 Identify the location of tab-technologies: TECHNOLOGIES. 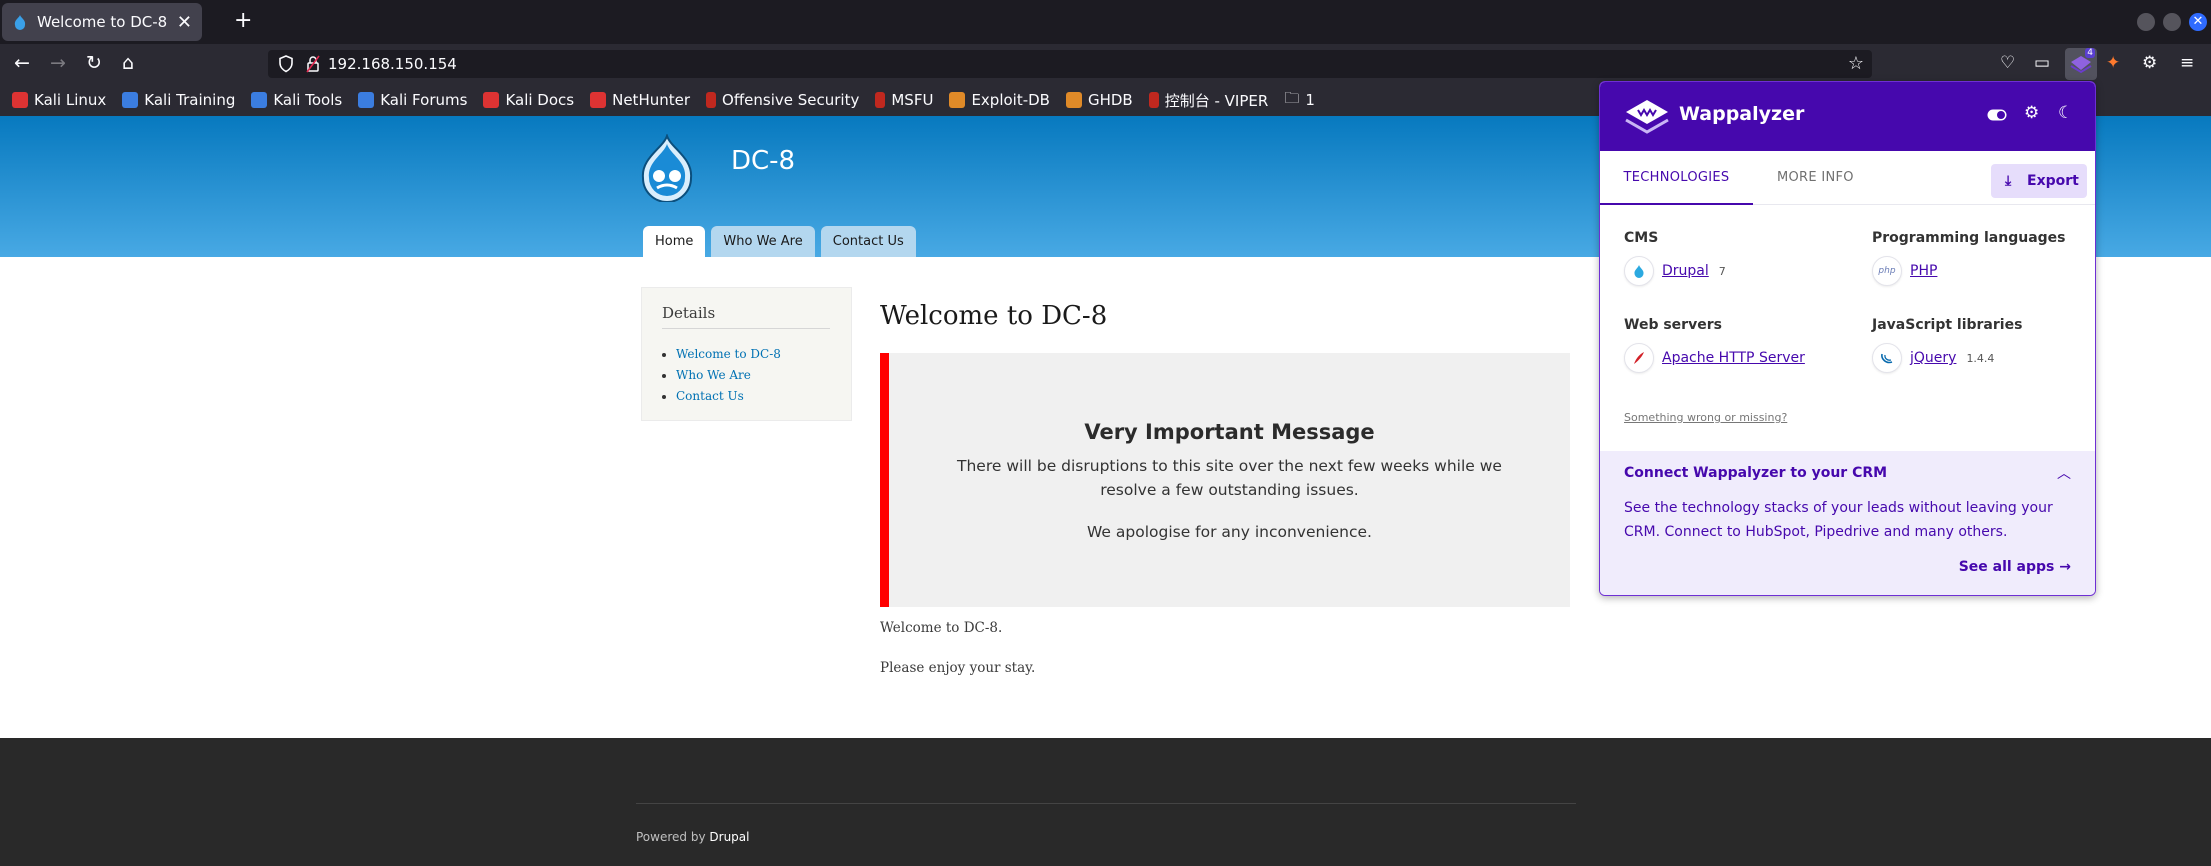
(1676, 178).